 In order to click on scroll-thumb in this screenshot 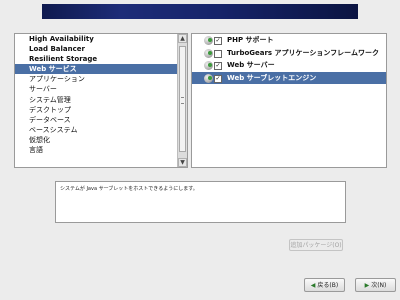, I will do `click(182, 99)`.